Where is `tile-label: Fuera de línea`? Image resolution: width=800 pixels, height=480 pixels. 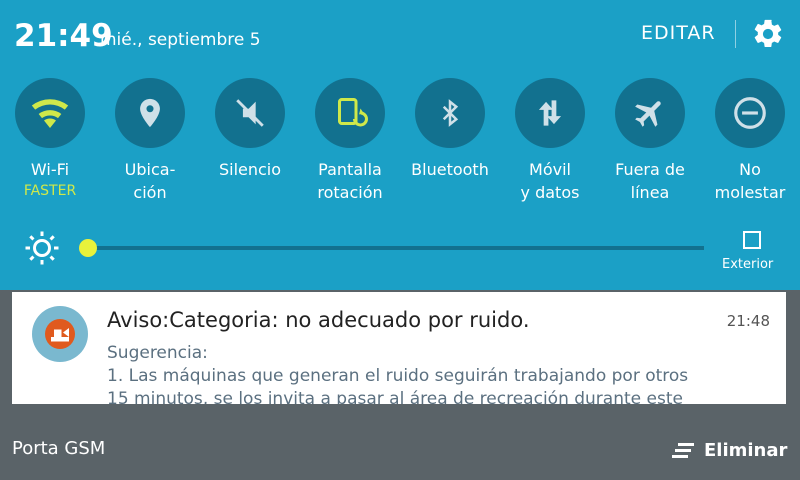 tile-label: Fuera de línea is located at coordinates (650, 181).